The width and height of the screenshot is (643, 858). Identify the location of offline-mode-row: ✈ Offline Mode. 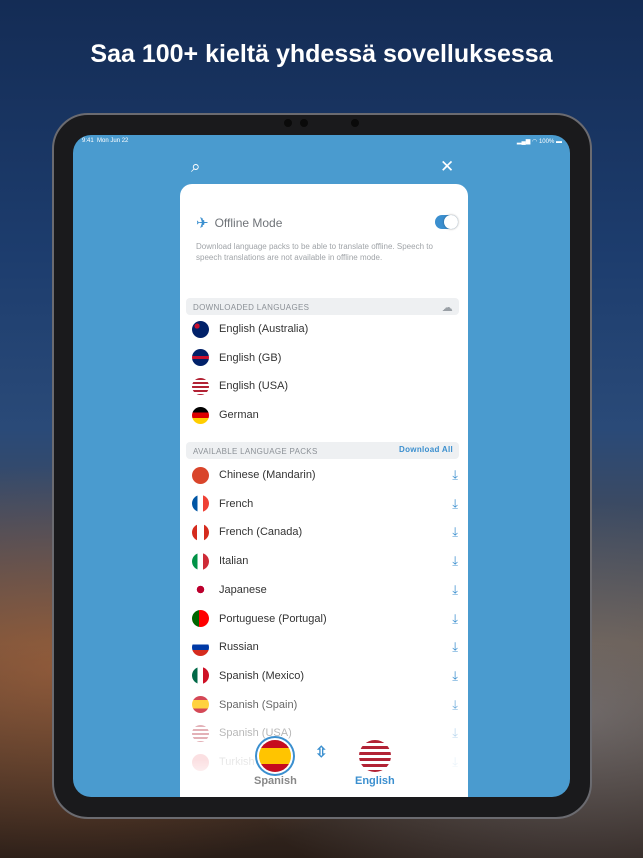
(239, 223).